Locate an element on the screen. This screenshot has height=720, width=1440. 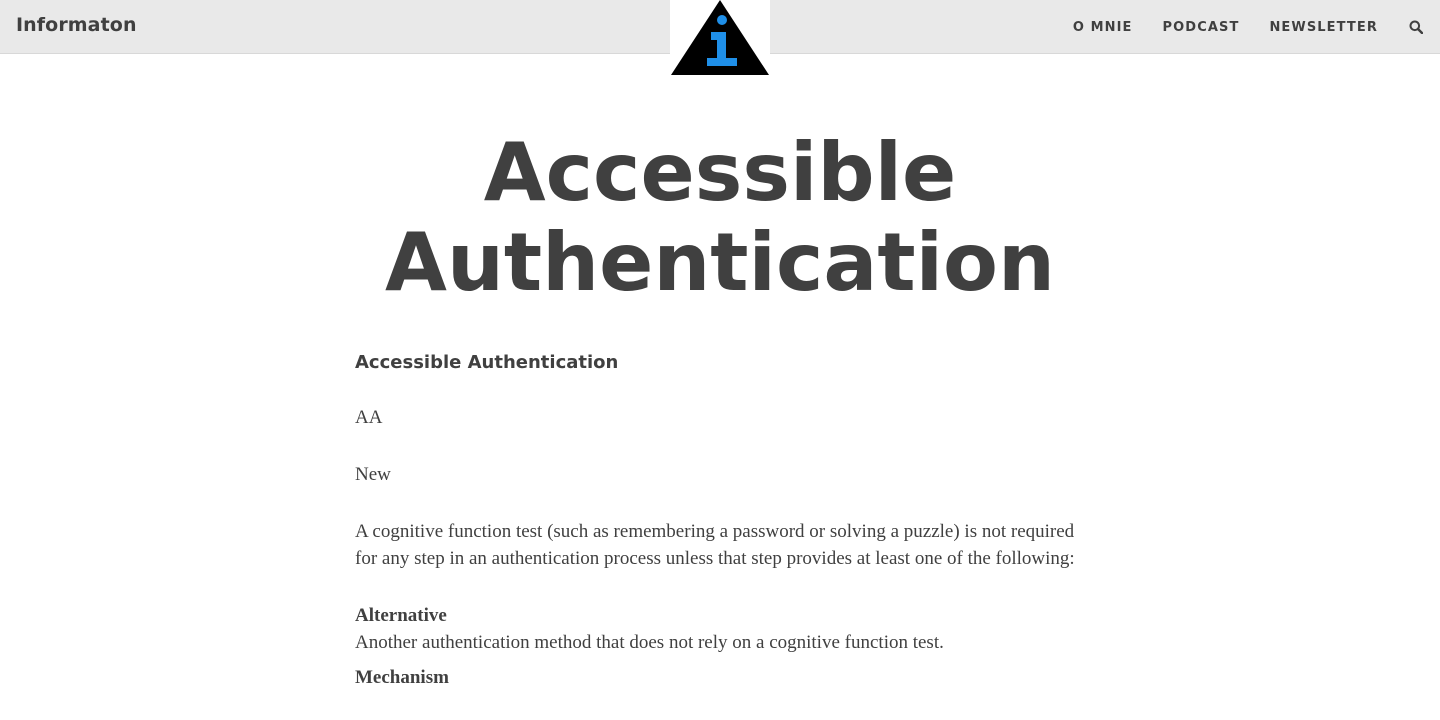
page-title-line-2: Authentication is located at coordinates (720, 262).